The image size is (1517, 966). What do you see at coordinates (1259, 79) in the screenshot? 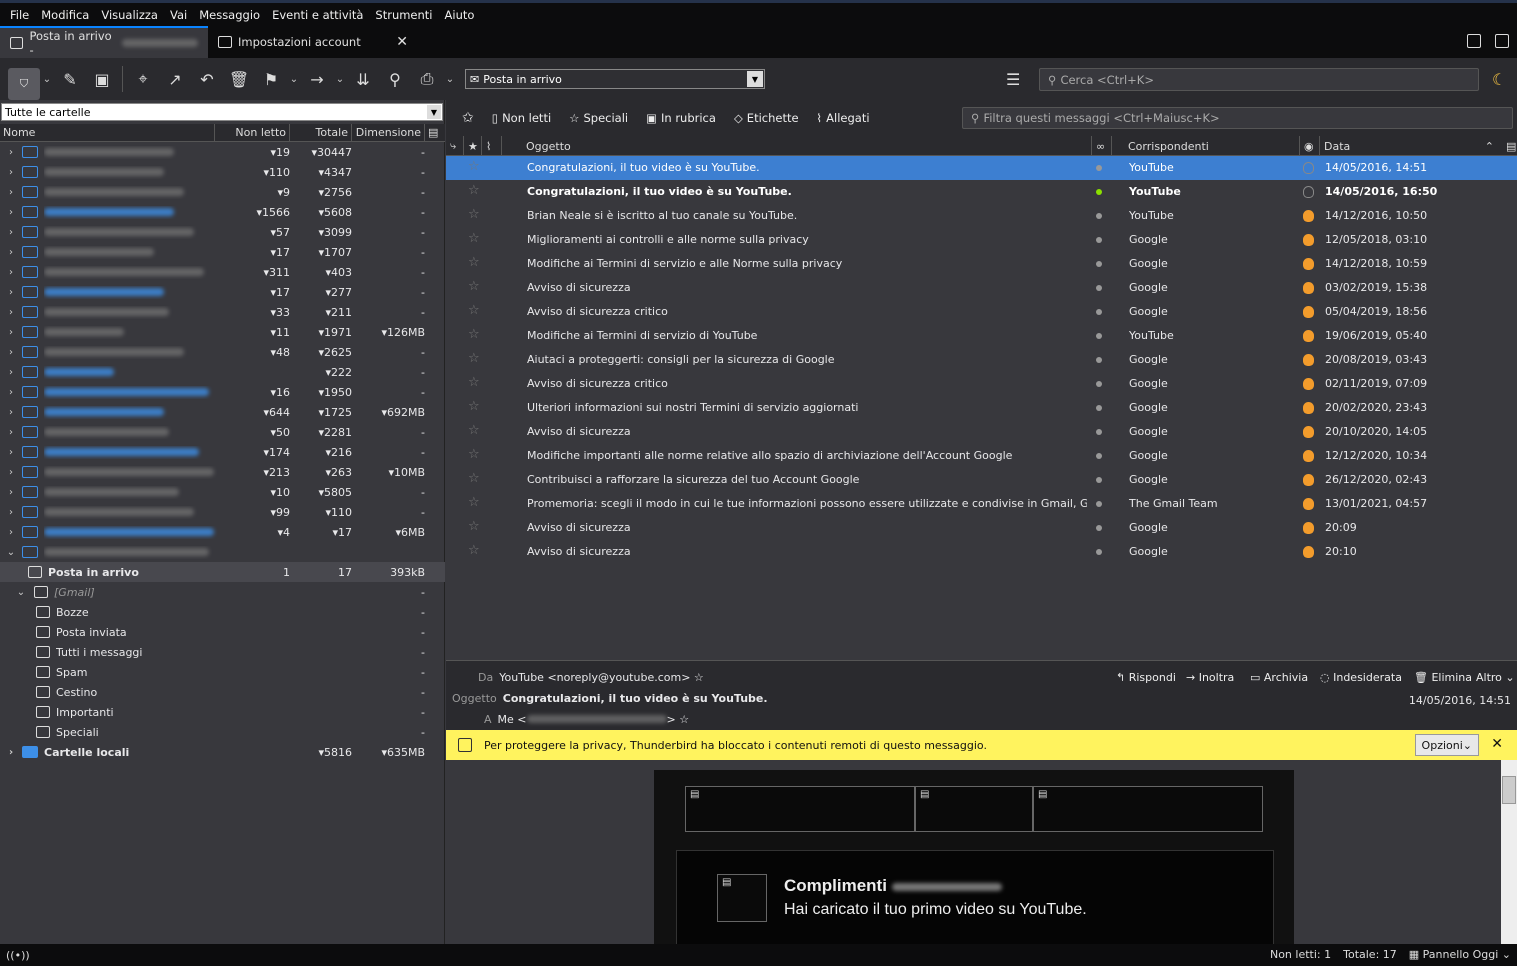
I see `search-input: ⚲ Cerca <Ctrl+K>` at bounding box center [1259, 79].